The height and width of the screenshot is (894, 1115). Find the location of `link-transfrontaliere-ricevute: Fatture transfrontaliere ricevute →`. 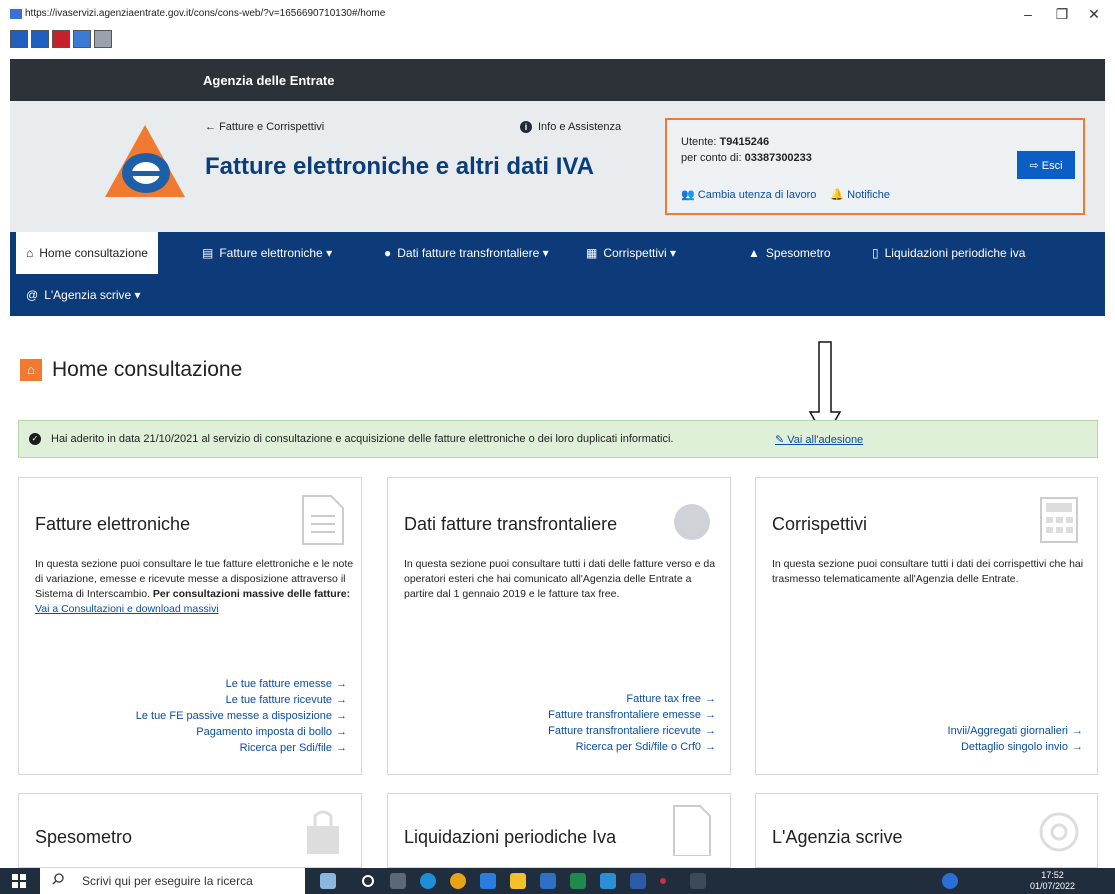

link-transfrontaliere-ricevute: Fatture transfrontaliere ricevute → is located at coordinates (632, 731).